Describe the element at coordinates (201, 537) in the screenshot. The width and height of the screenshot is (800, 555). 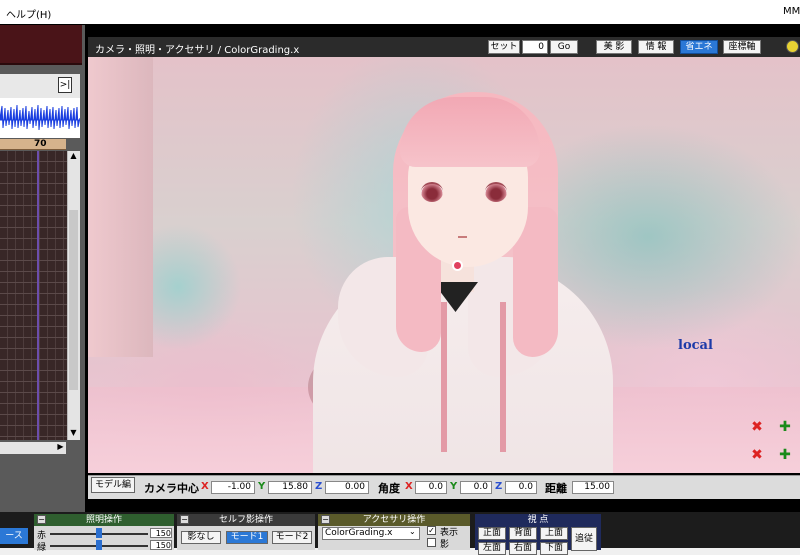
I see `shadow-none-button: 影なし` at that location.